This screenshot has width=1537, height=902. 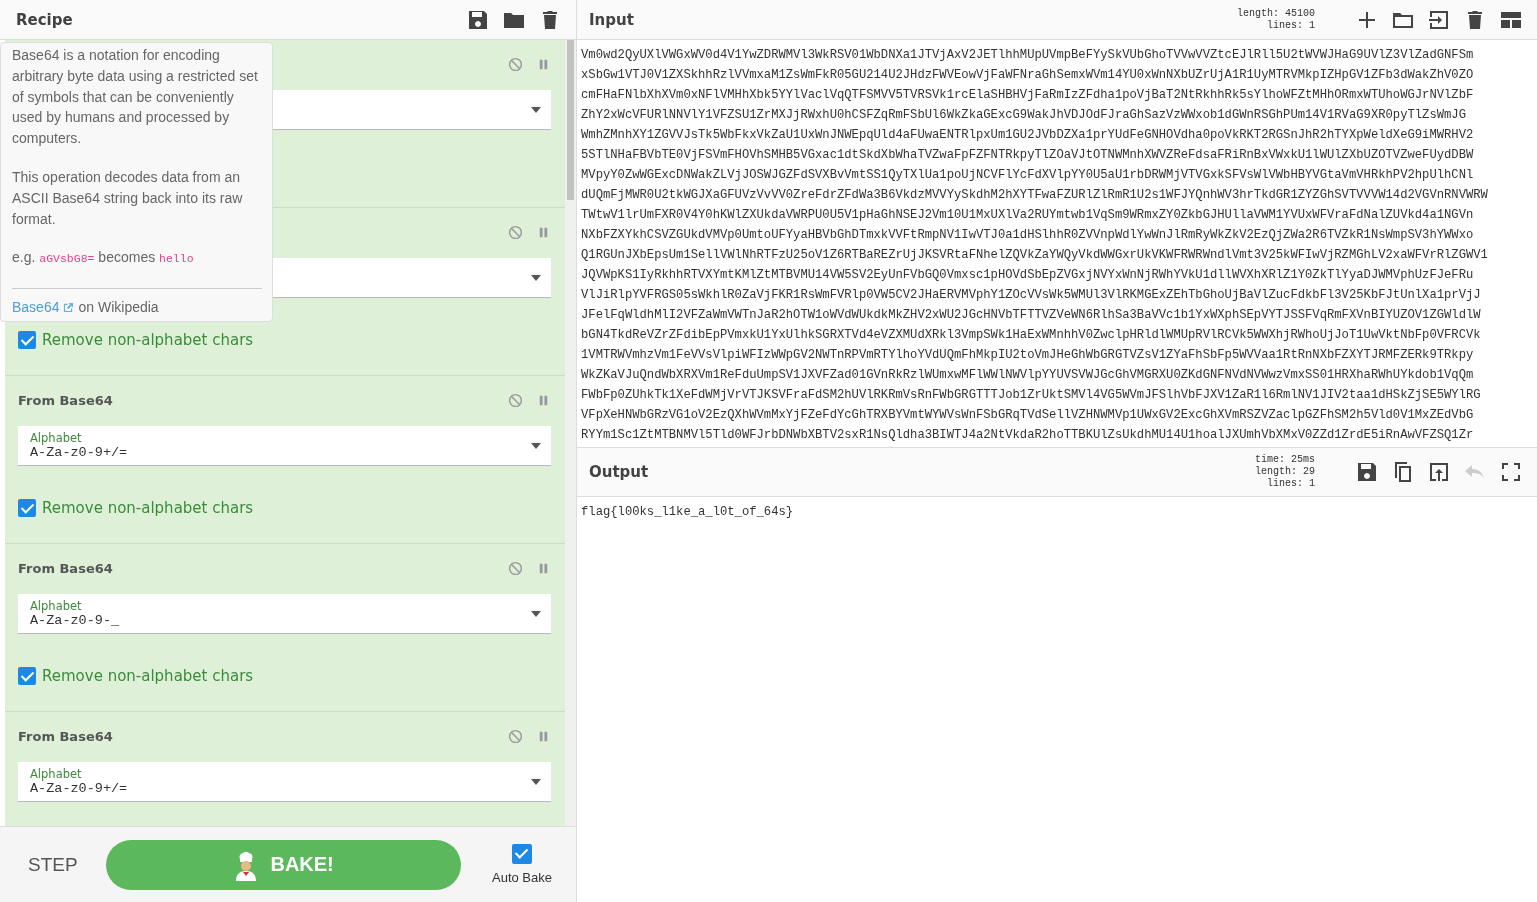 I want to click on maximize-icon, so click(x=1511, y=472).